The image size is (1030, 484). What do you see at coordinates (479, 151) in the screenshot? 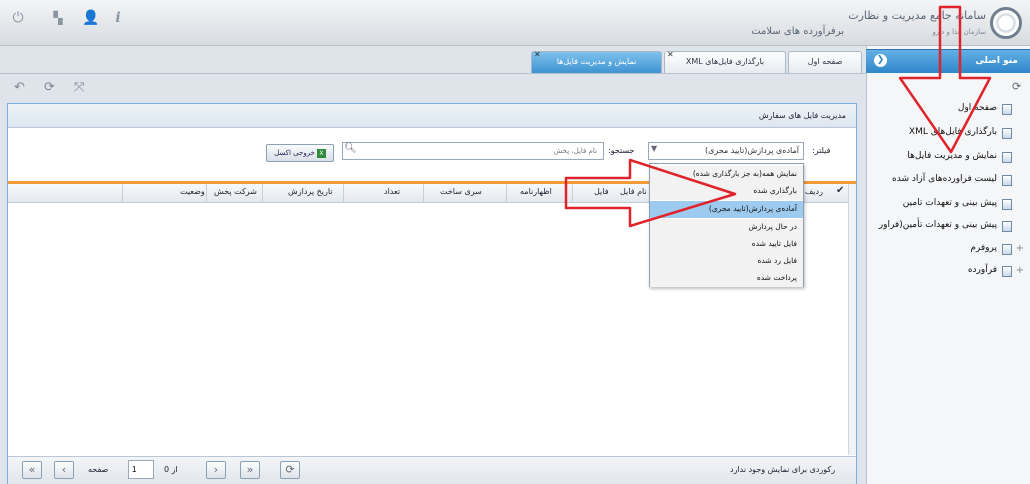
I see `search-input` at bounding box center [479, 151].